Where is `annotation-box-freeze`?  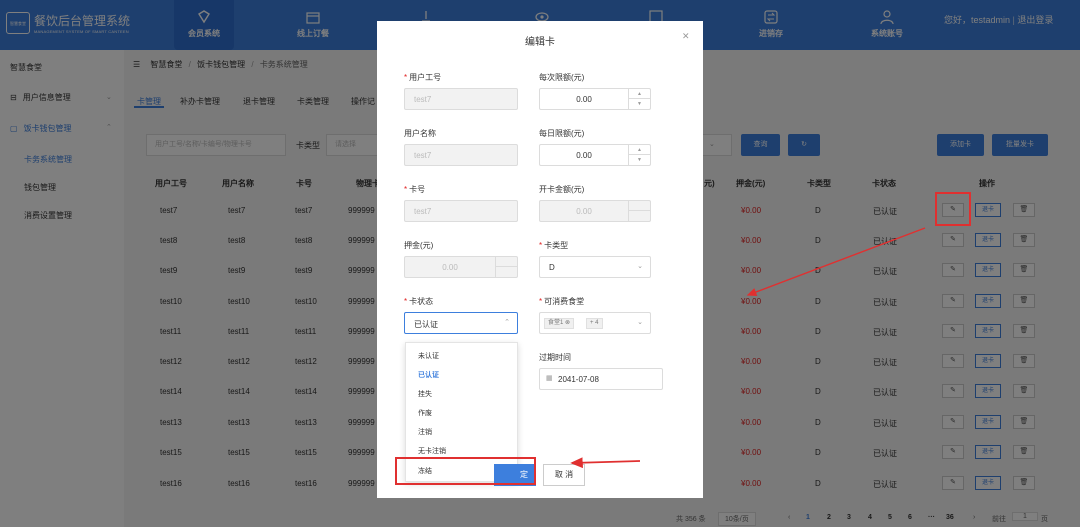 annotation-box-freeze is located at coordinates (465, 471).